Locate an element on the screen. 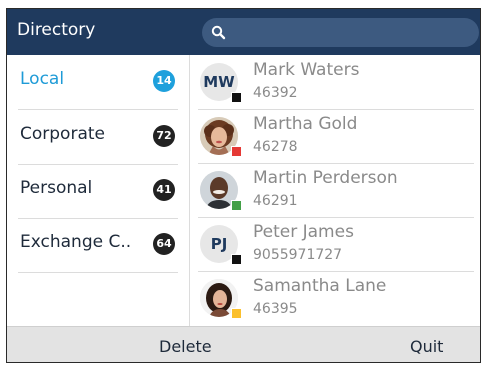 The width and height of the screenshot is (487, 366). sidebar-item-exchange: Exchange C.. 64 is located at coordinates (98, 245).